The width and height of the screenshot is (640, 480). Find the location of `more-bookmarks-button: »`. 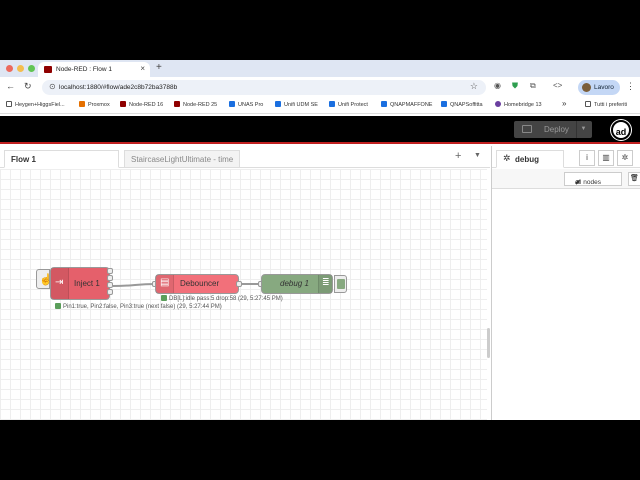

more-bookmarks-button: » is located at coordinates (564, 103).